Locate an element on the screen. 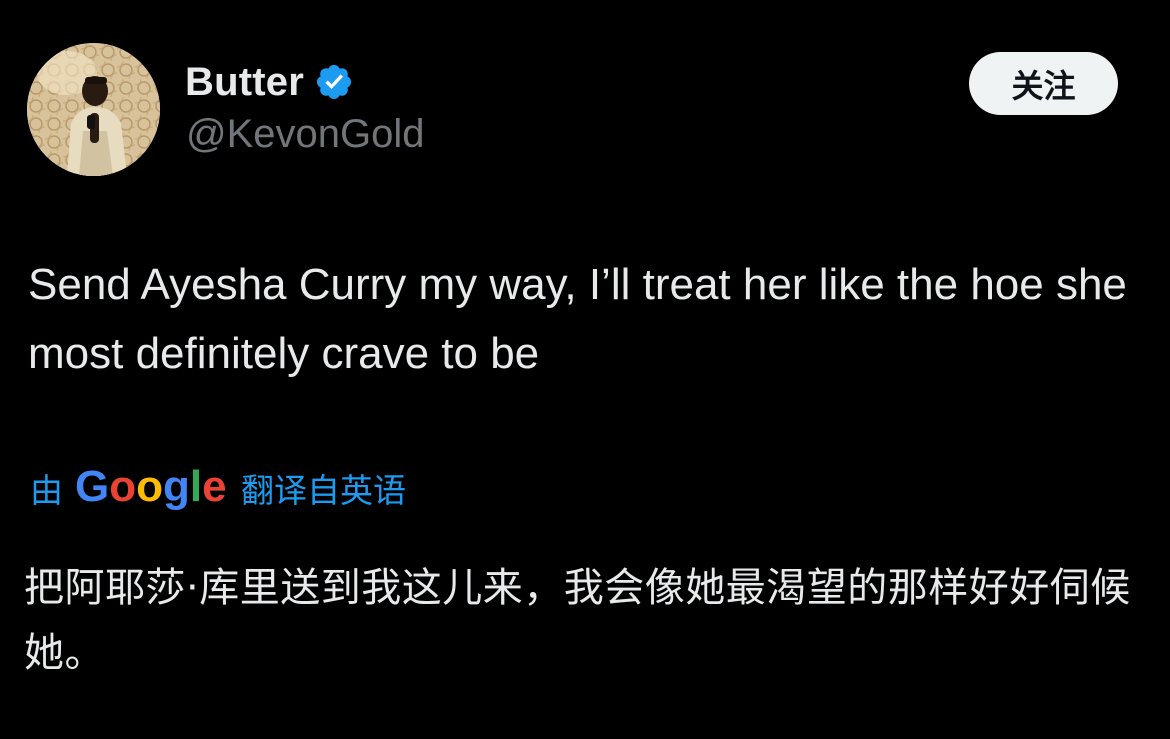 The image size is (1170, 739). google-logo: Google is located at coordinates (152, 488).